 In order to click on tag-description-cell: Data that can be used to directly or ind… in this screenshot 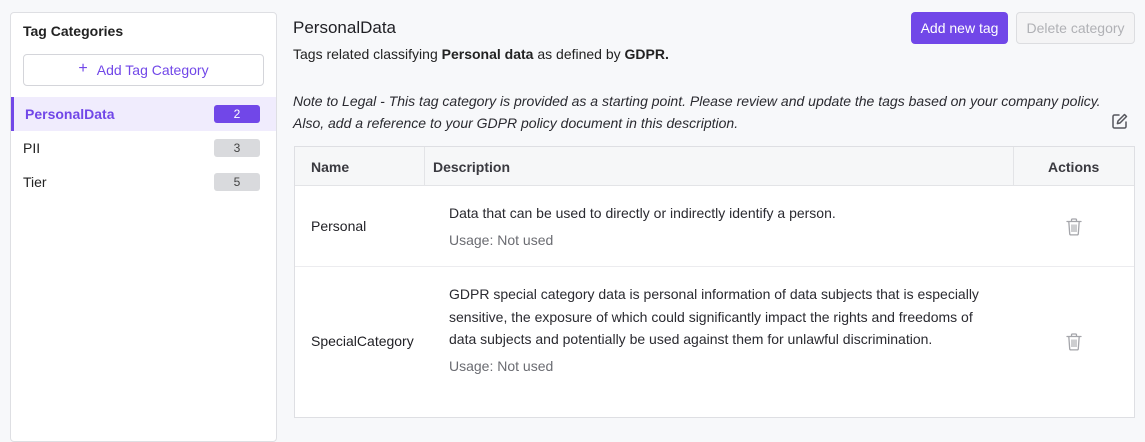, I will do `click(714, 226)`.